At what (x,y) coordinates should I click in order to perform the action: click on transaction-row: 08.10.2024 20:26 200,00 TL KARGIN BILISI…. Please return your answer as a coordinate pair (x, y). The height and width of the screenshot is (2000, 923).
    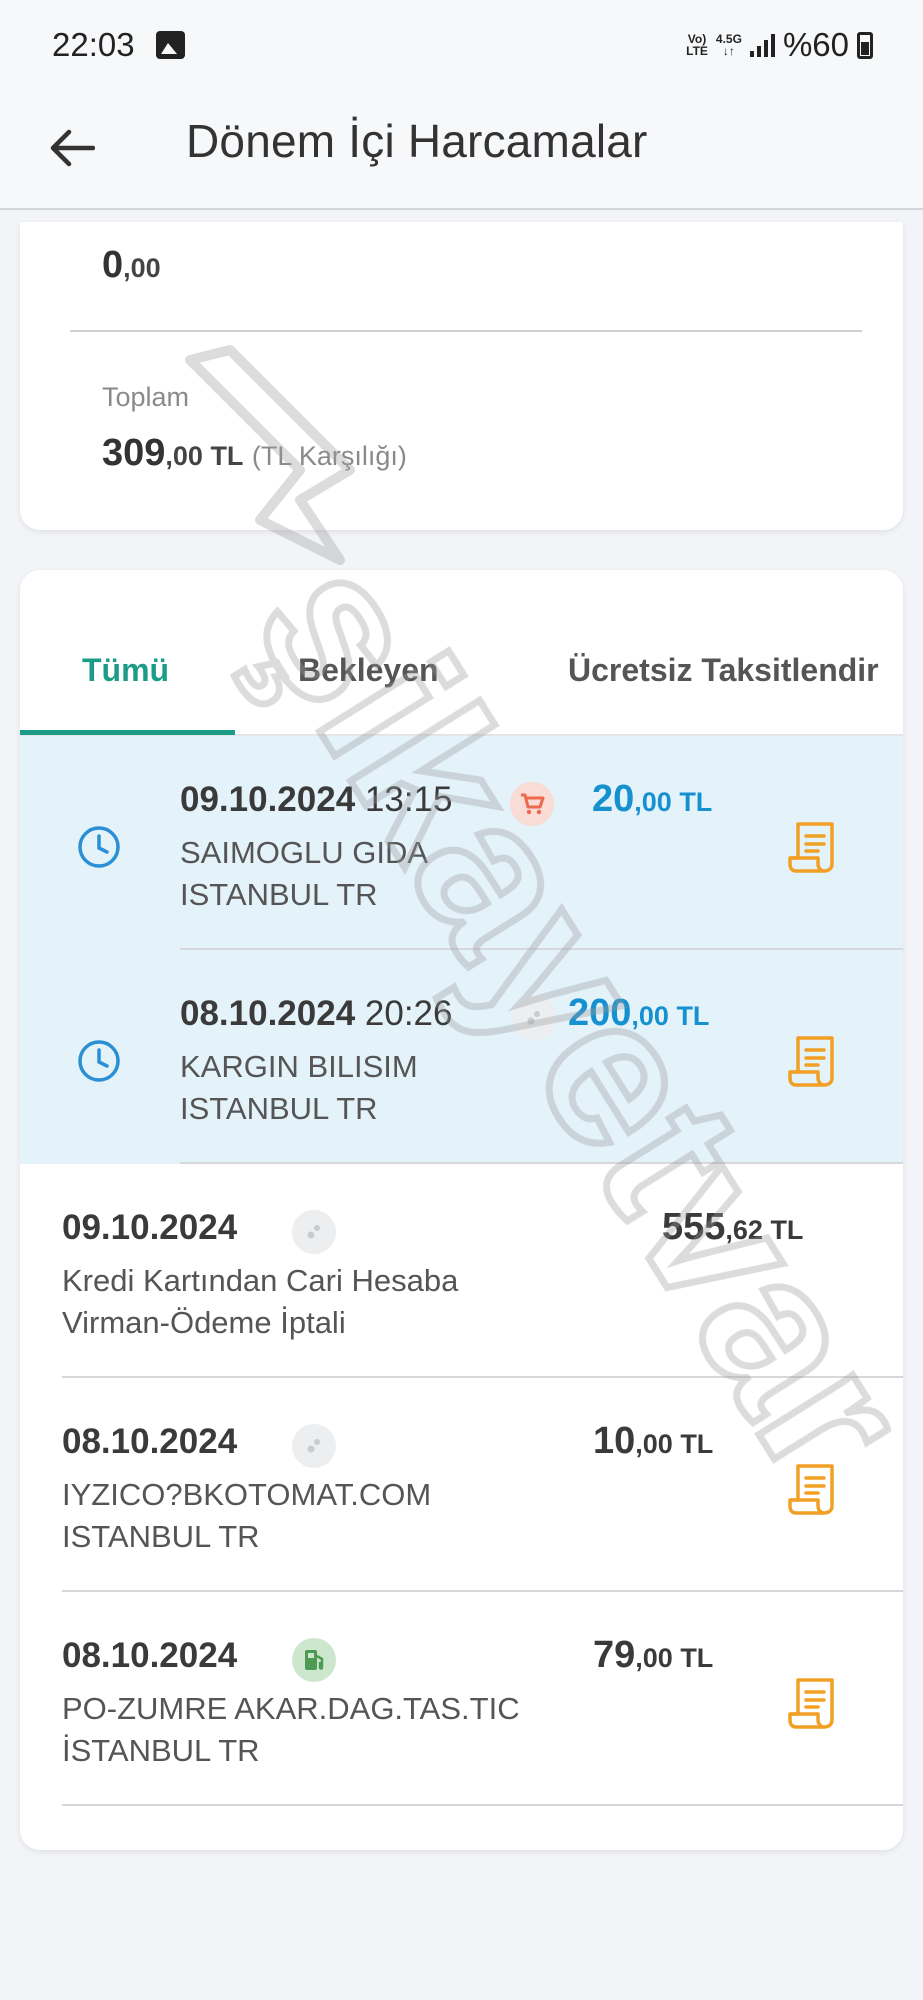
    Looking at the image, I should click on (461, 1057).